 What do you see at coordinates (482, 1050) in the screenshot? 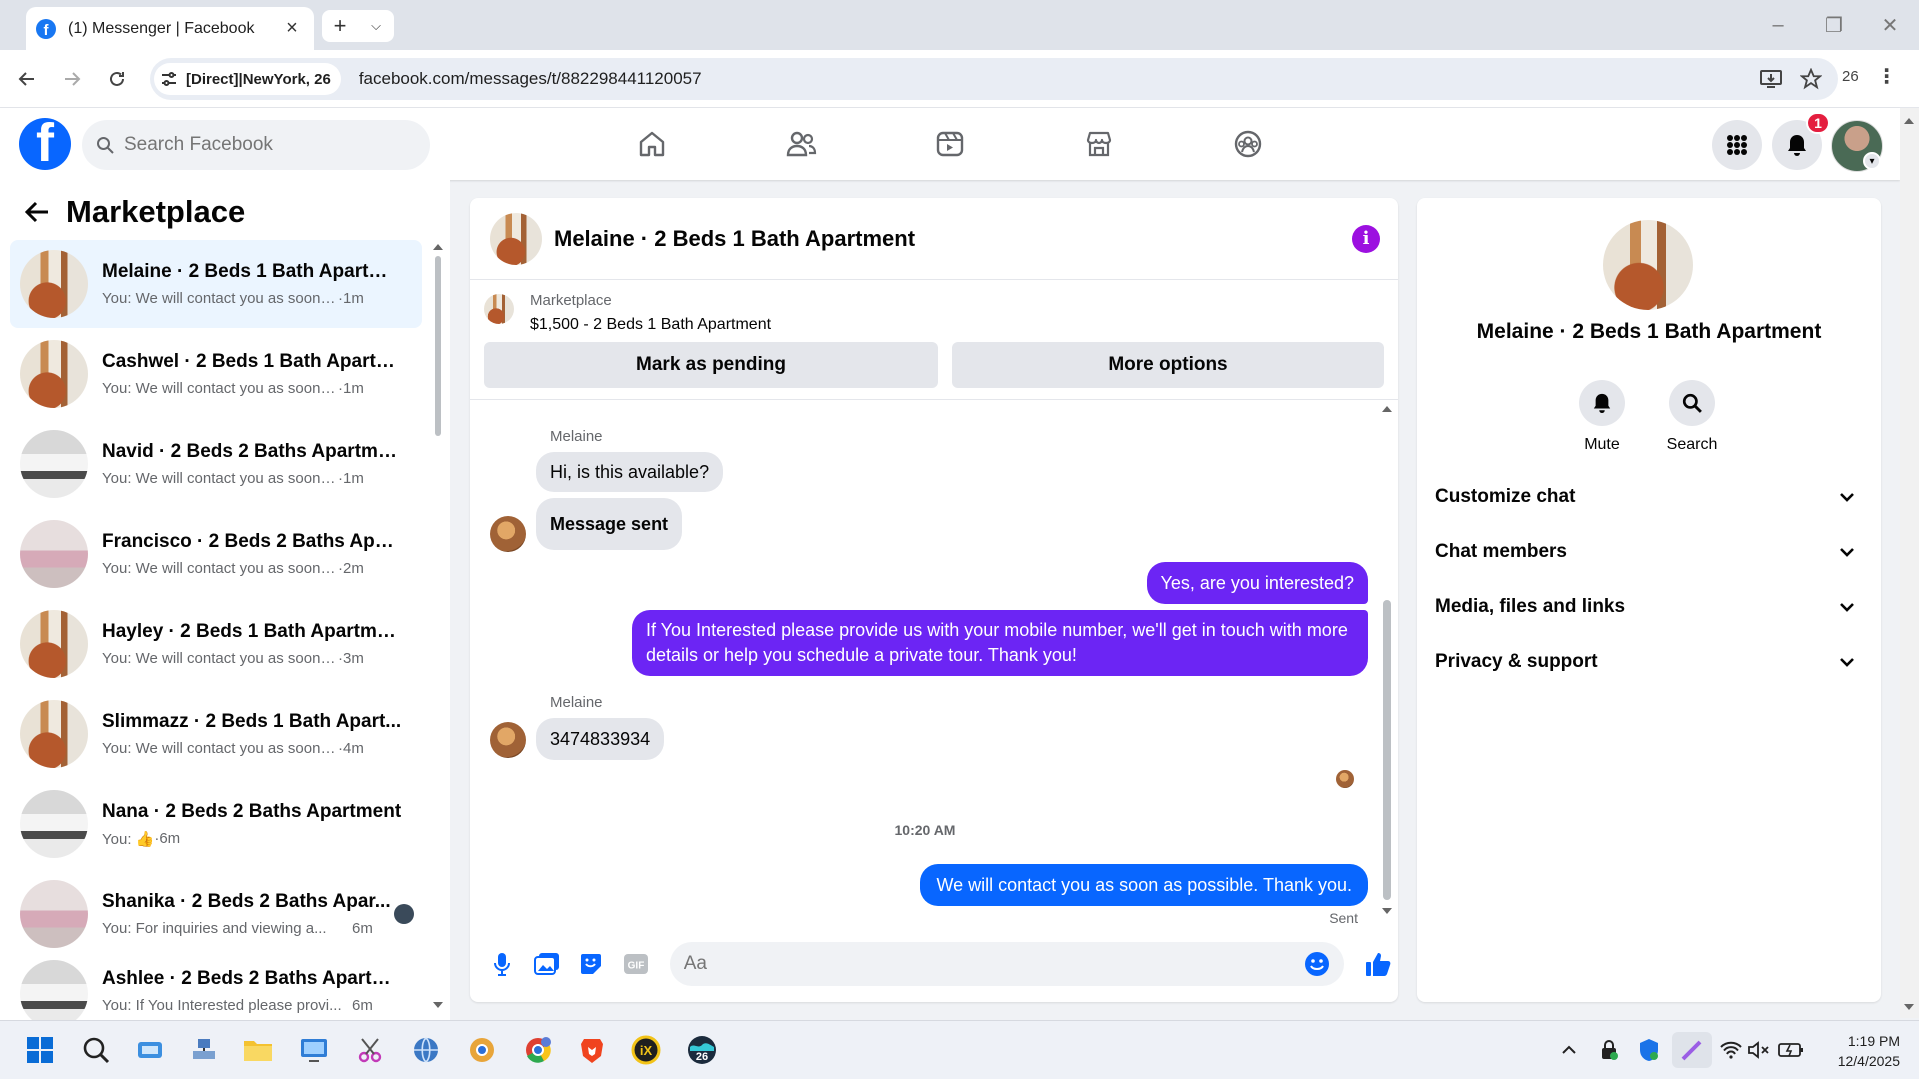
I see `chrome-canary-icon` at bounding box center [482, 1050].